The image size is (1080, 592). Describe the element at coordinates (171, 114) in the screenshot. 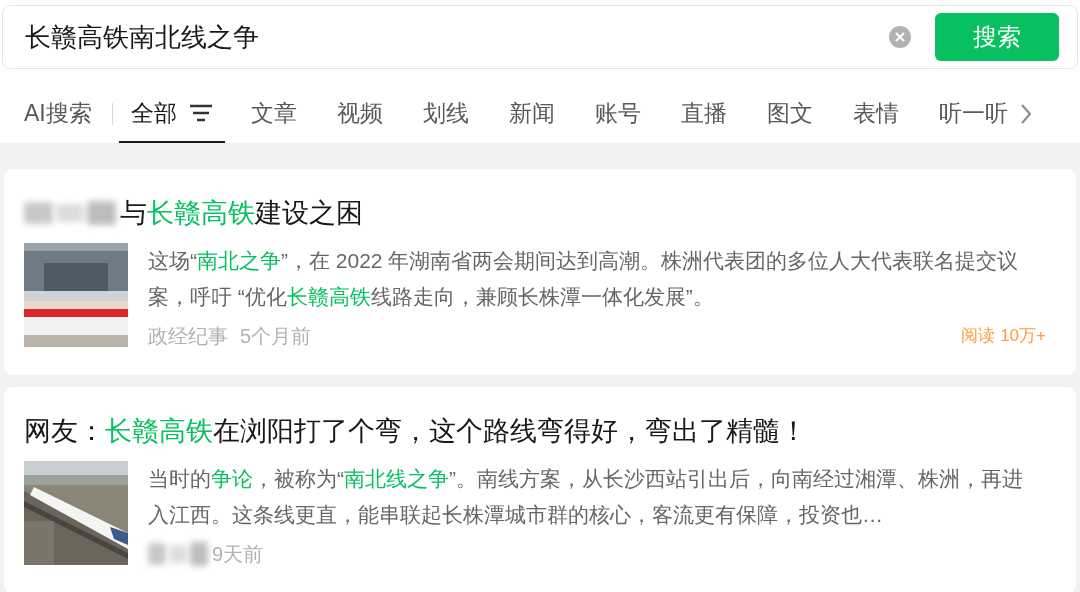

I see `tab: 全部` at that location.